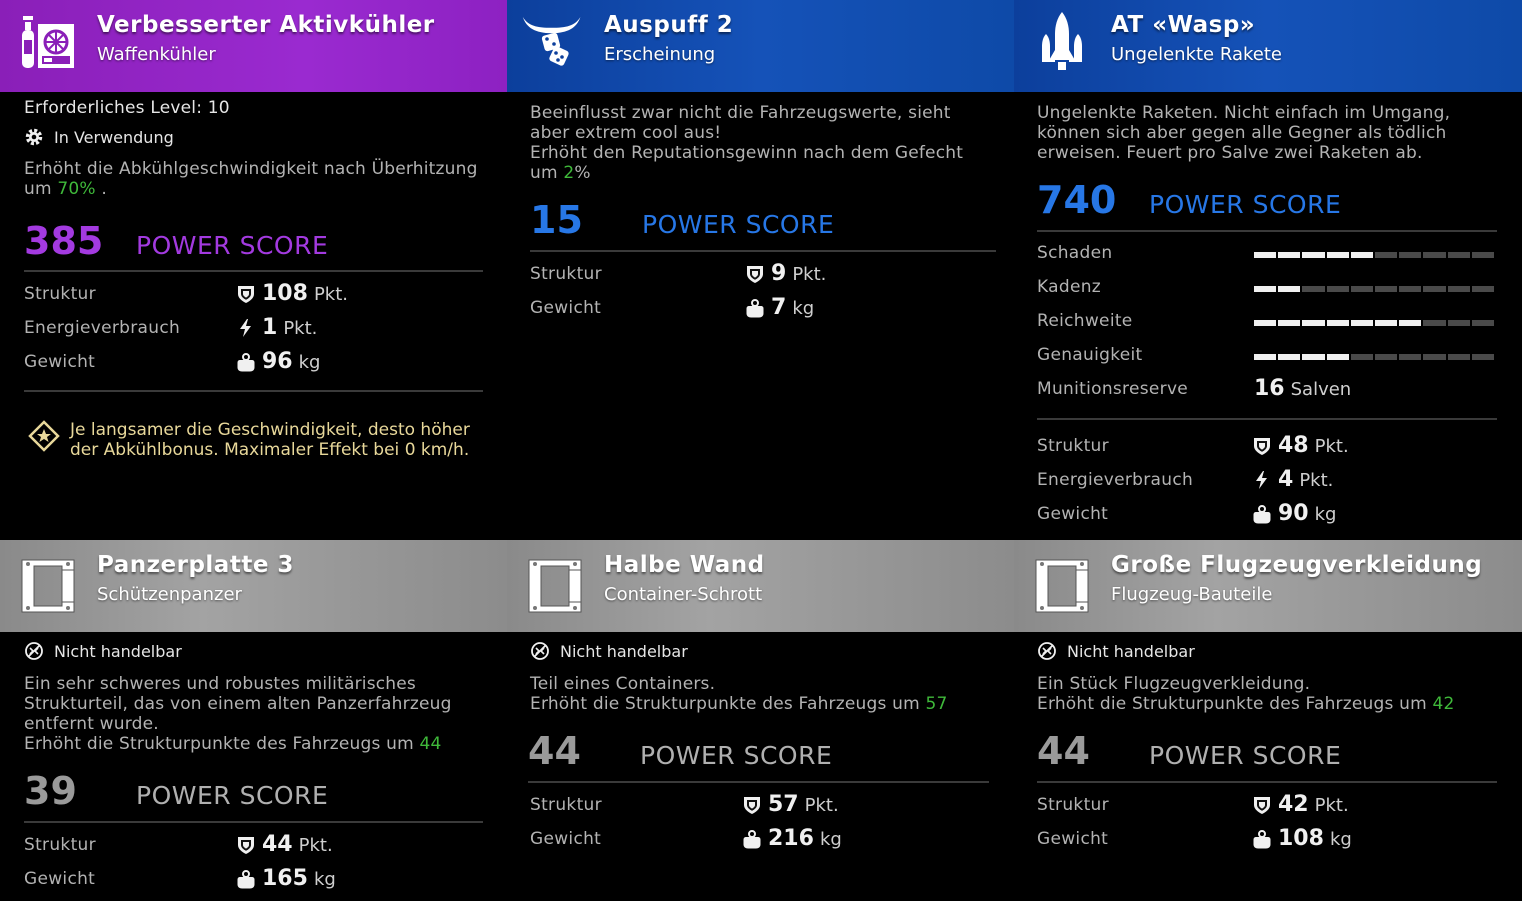 The image size is (1522, 901). Describe the element at coordinates (1374, 357) in the screenshot. I see `bar-accuracy` at that location.